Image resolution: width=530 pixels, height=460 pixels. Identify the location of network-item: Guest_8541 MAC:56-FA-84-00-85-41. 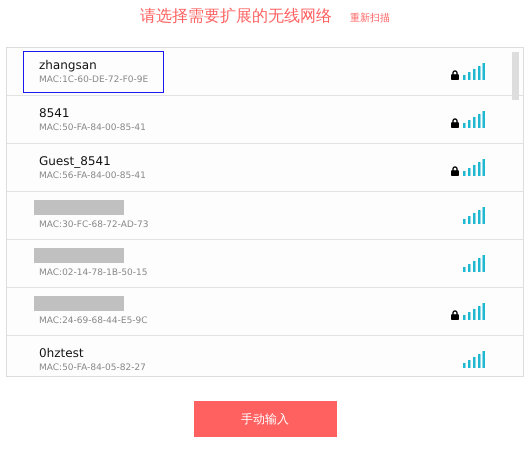
(93, 167).